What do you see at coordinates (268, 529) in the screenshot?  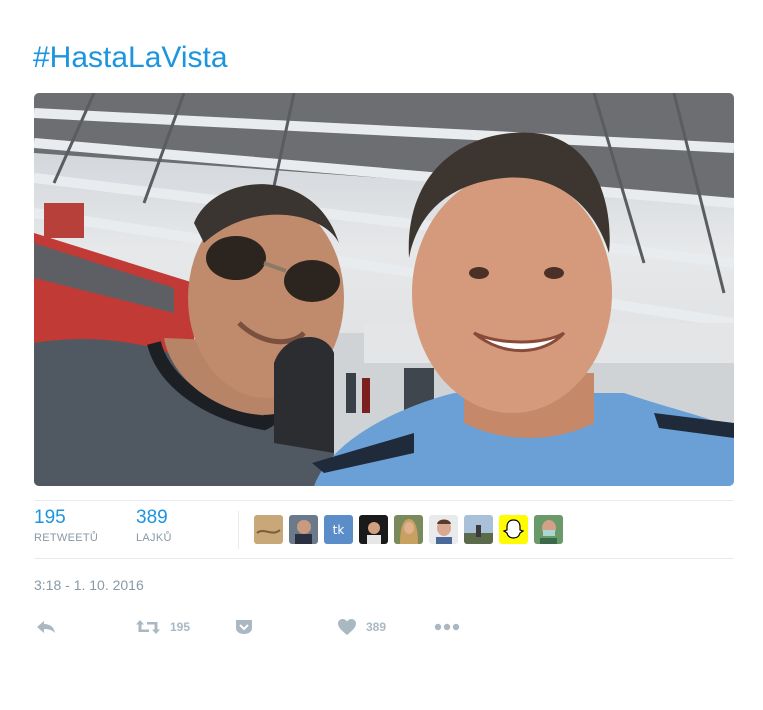 I see `avatar-sand` at bounding box center [268, 529].